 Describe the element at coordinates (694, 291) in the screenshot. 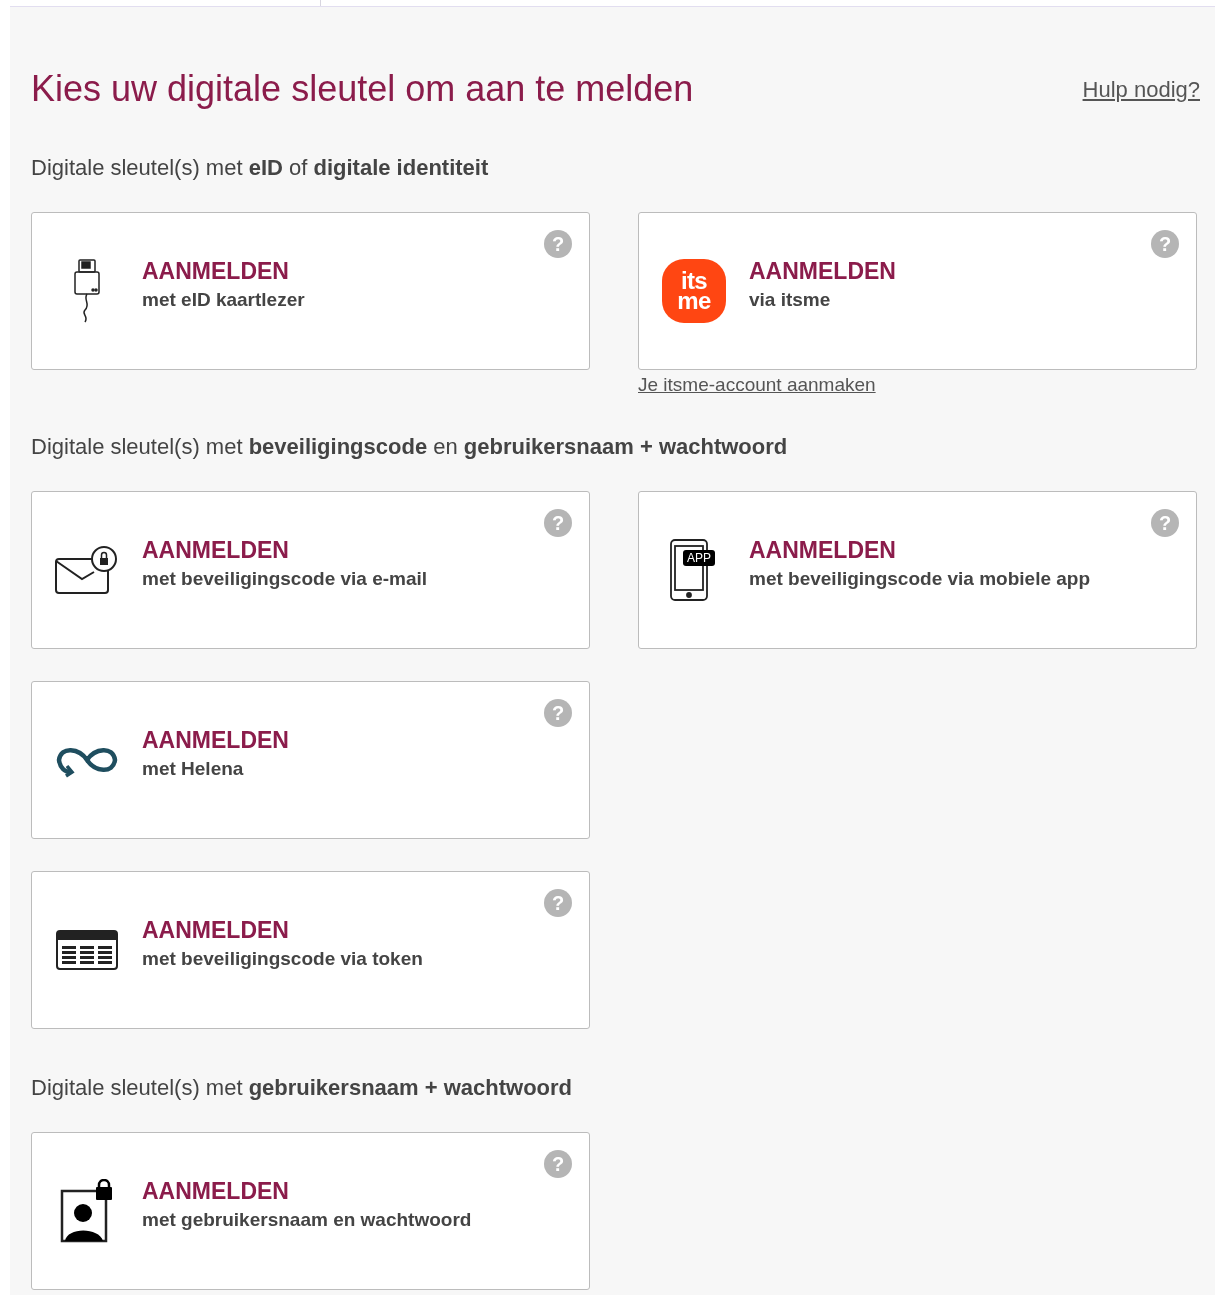

I see `itsme-logo: its me` at that location.